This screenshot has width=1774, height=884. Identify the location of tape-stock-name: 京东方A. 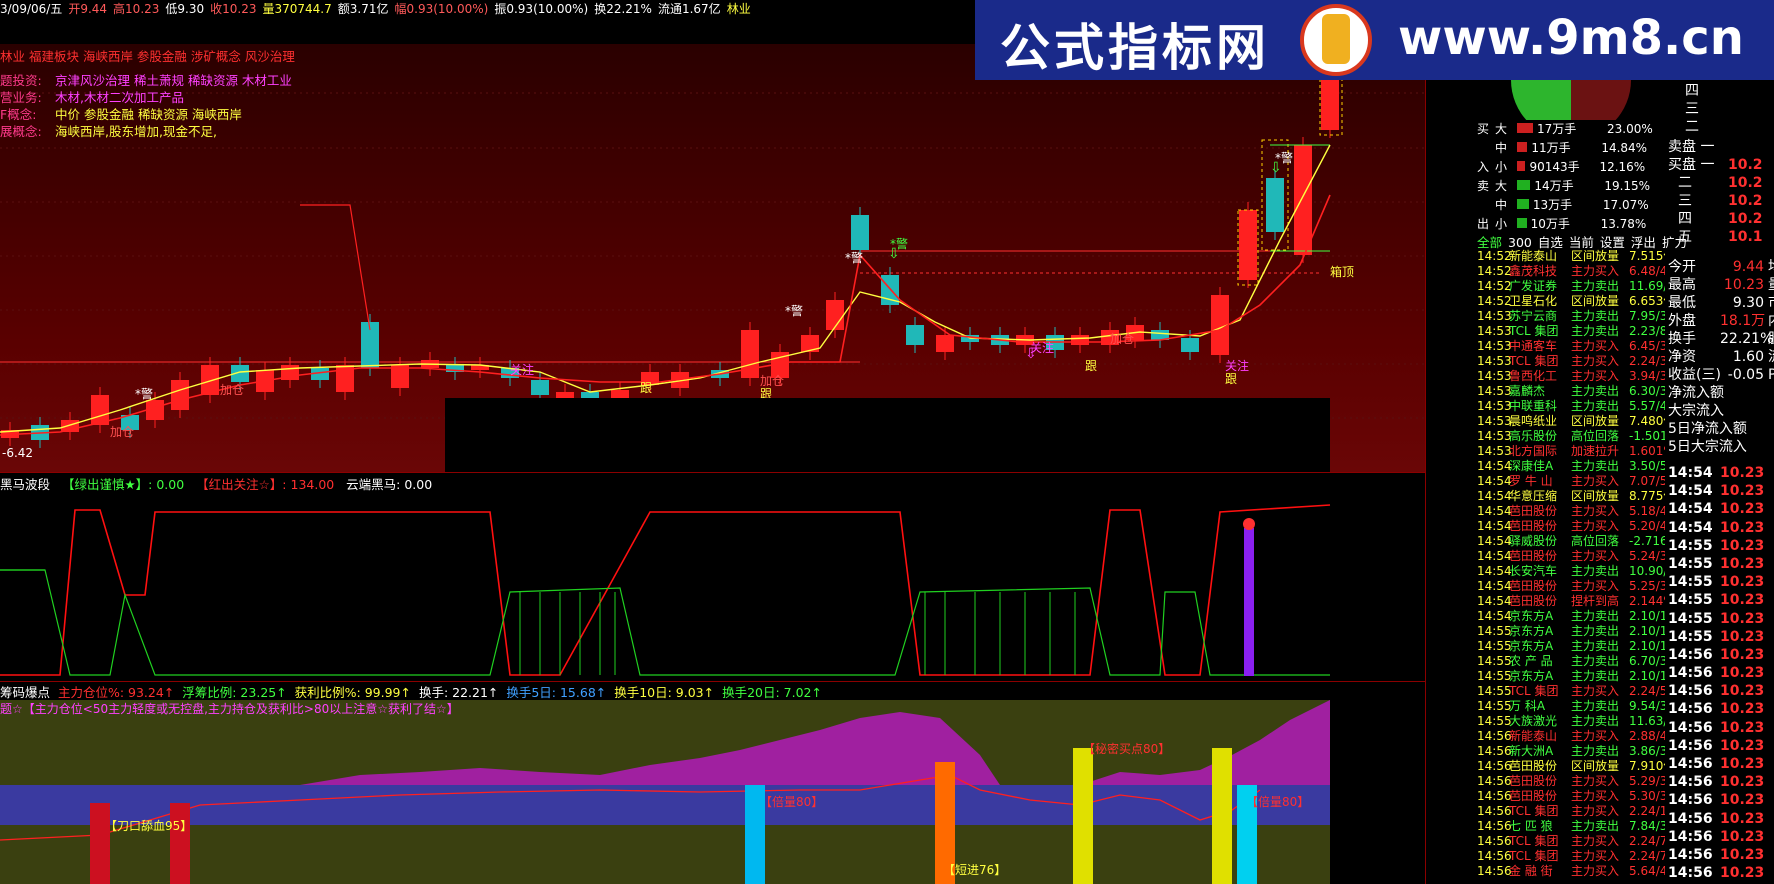
(1531, 676).